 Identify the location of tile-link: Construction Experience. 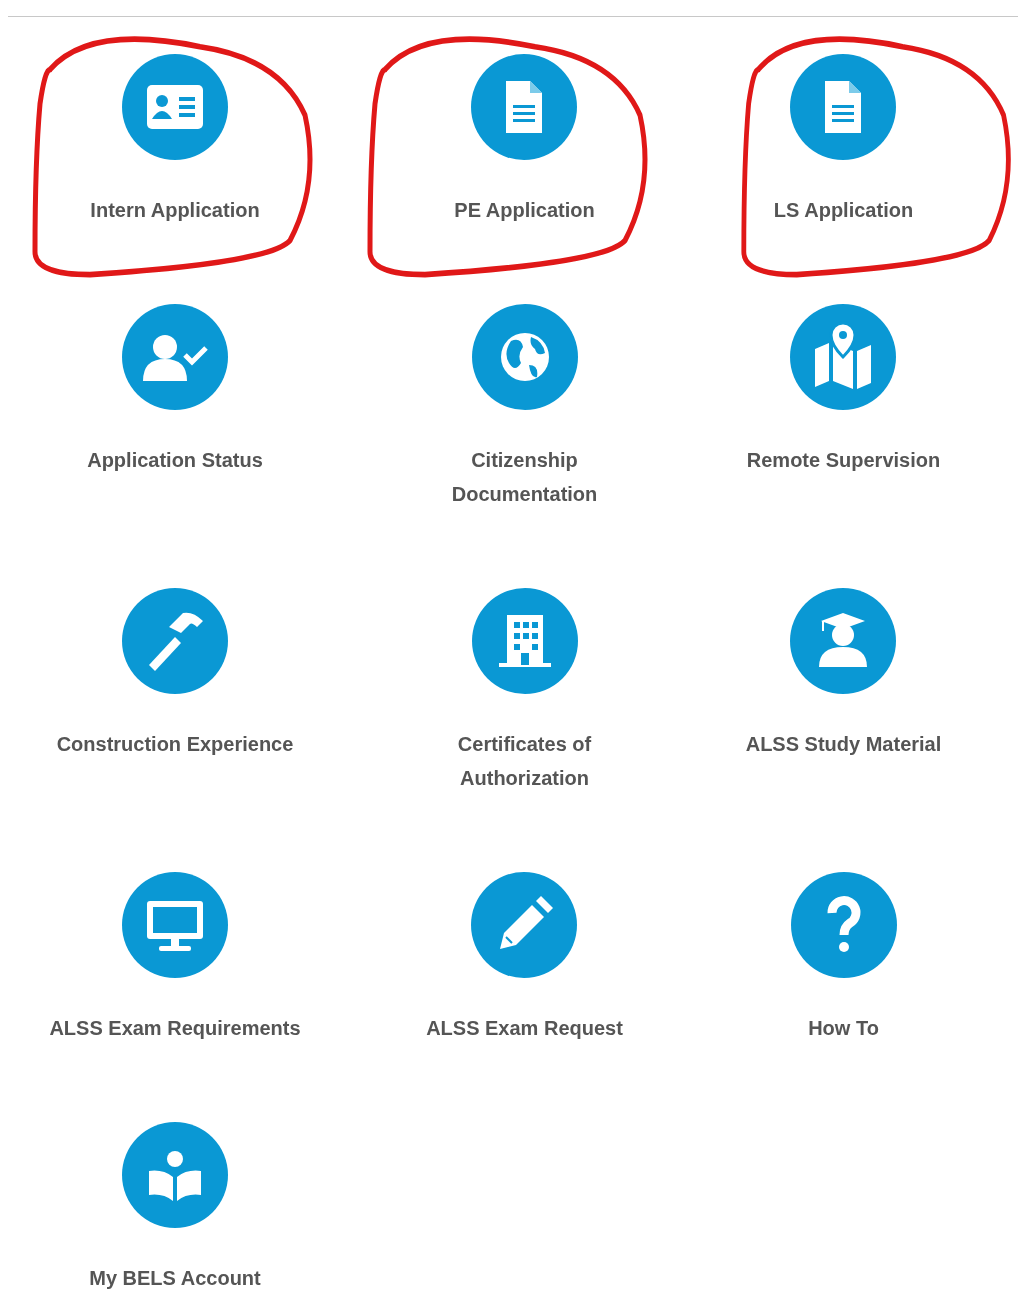
(175, 674).